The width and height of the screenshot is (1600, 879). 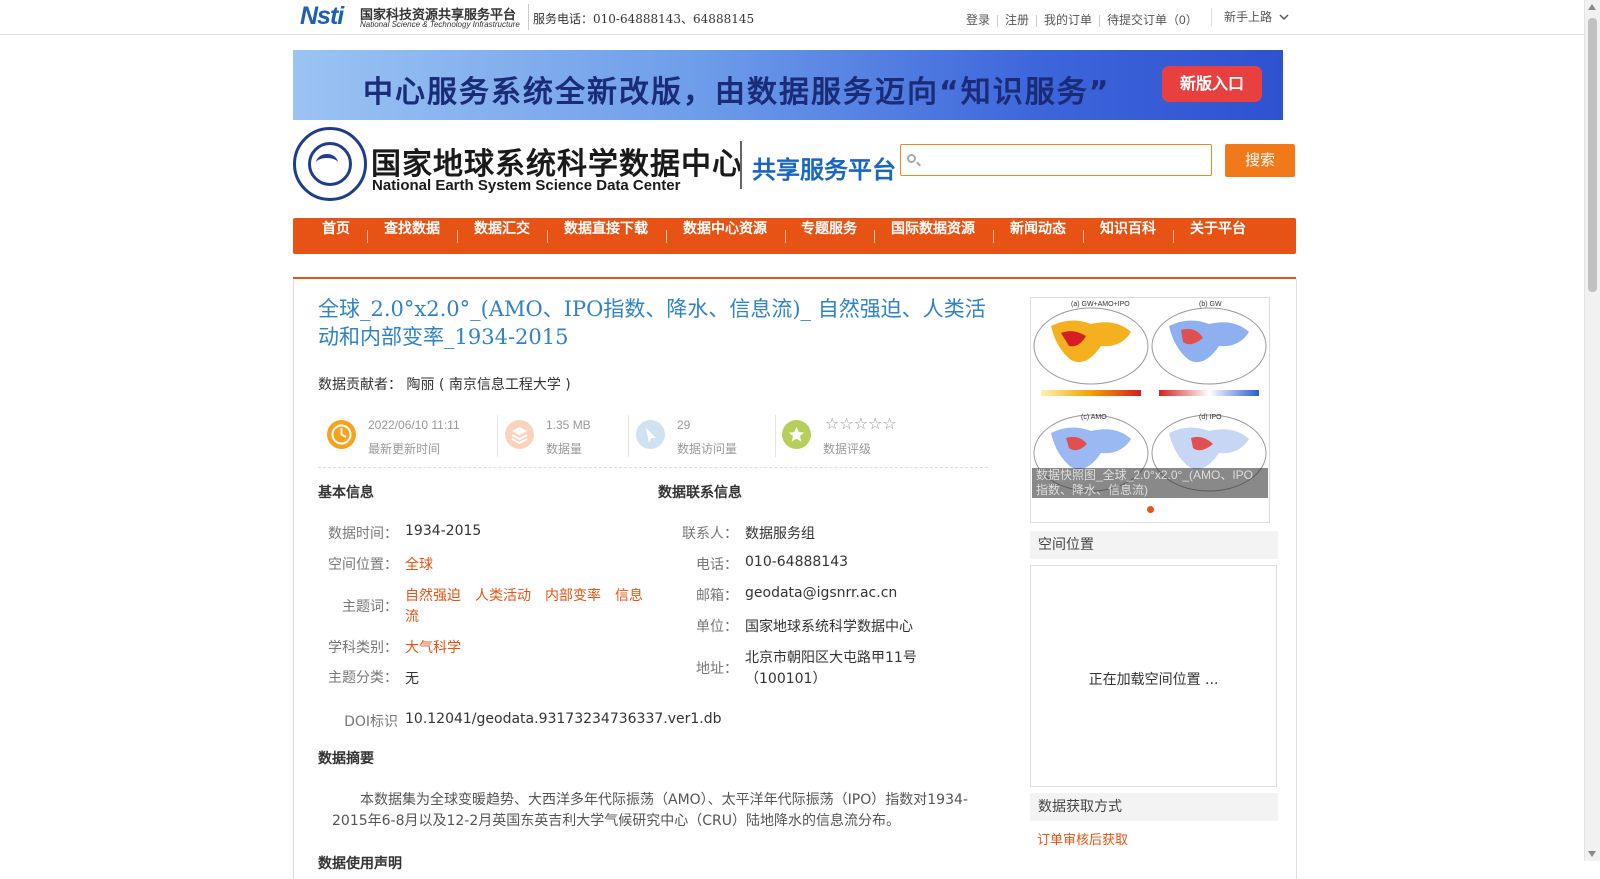 I want to click on category-value: 无, so click(x=412, y=679).